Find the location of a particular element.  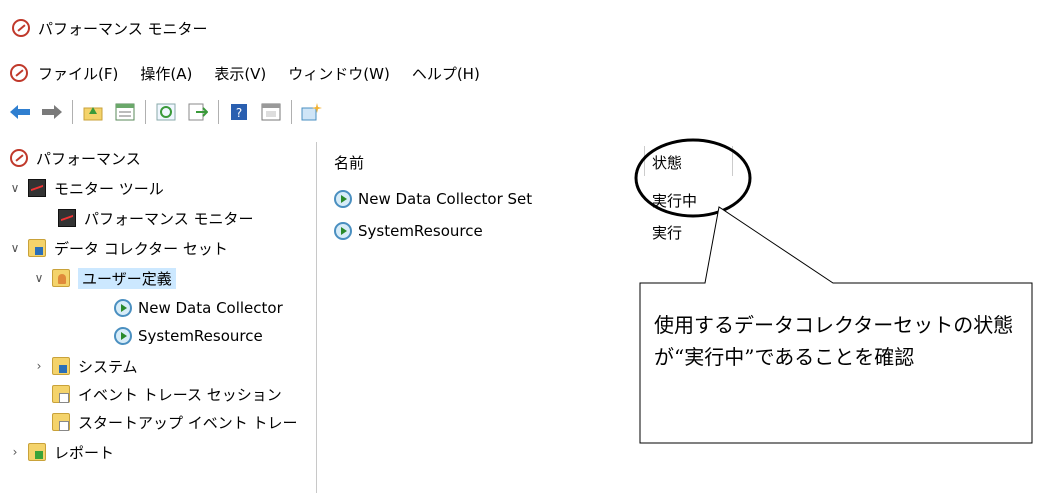

list-row: New Data Collector Set is located at coordinates (433, 199).